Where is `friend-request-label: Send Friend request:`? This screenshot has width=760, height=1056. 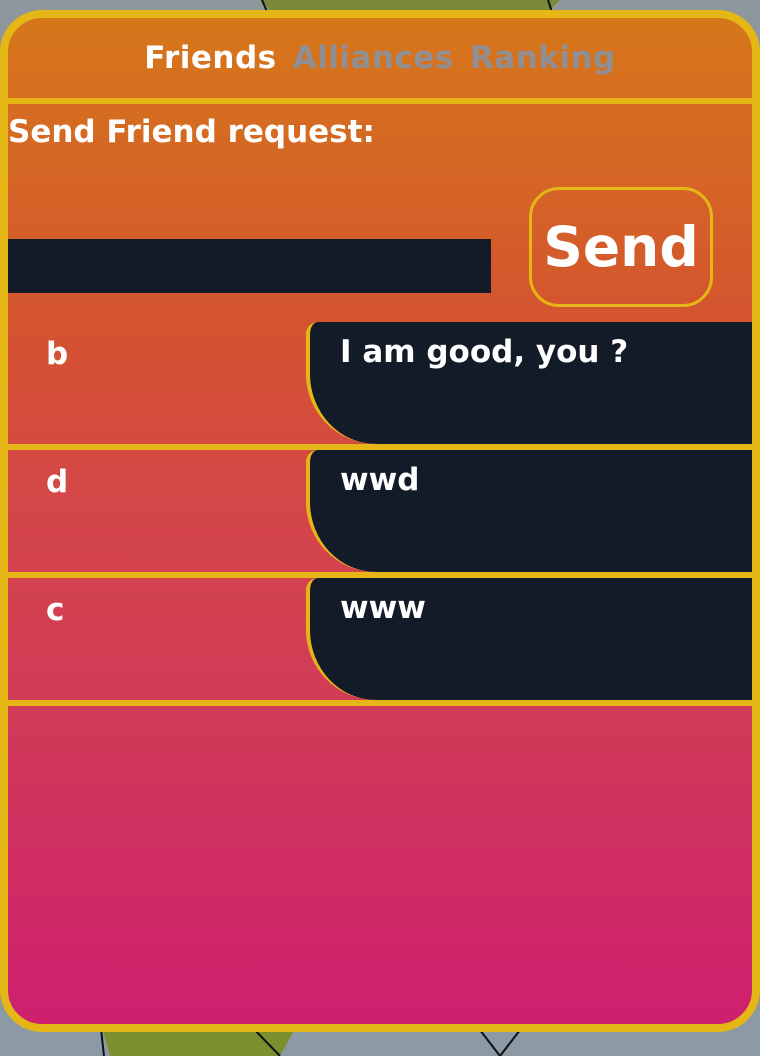
friend-request-label: Send Friend request: is located at coordinates (191, 132).